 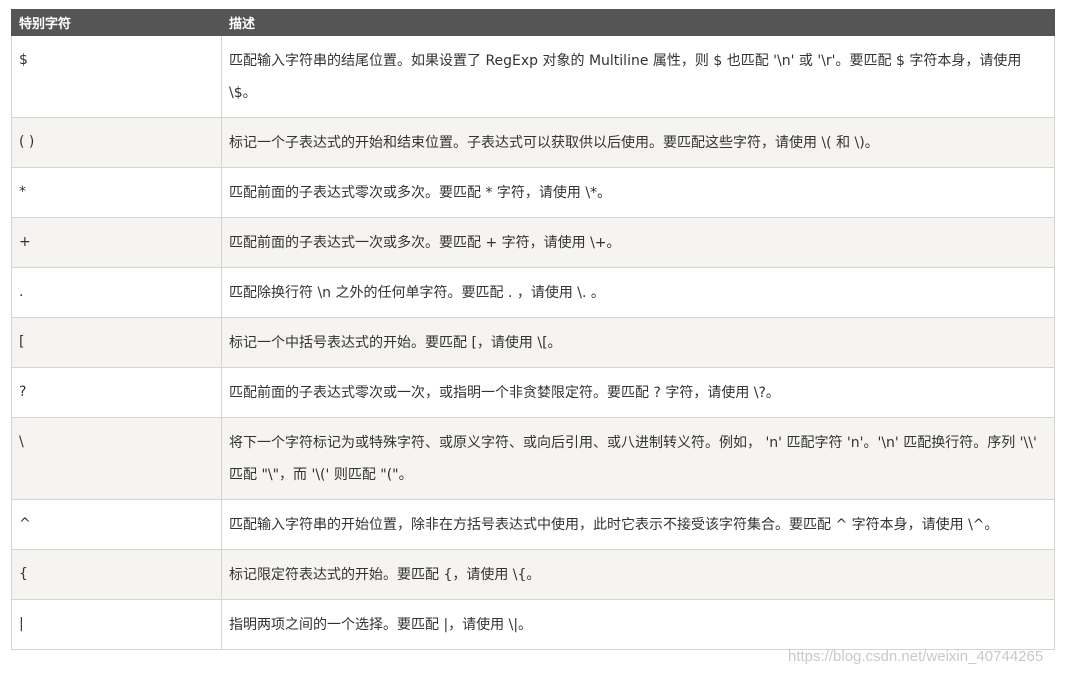 I want to click on row-char: ?, so click(x=116, y=392).